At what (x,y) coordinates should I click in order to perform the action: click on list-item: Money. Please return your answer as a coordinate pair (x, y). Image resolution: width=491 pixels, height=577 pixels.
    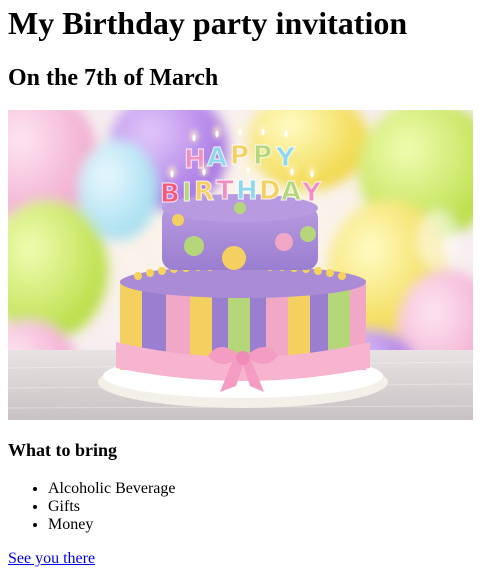
    Looking at the image, I should click on (112, 525).